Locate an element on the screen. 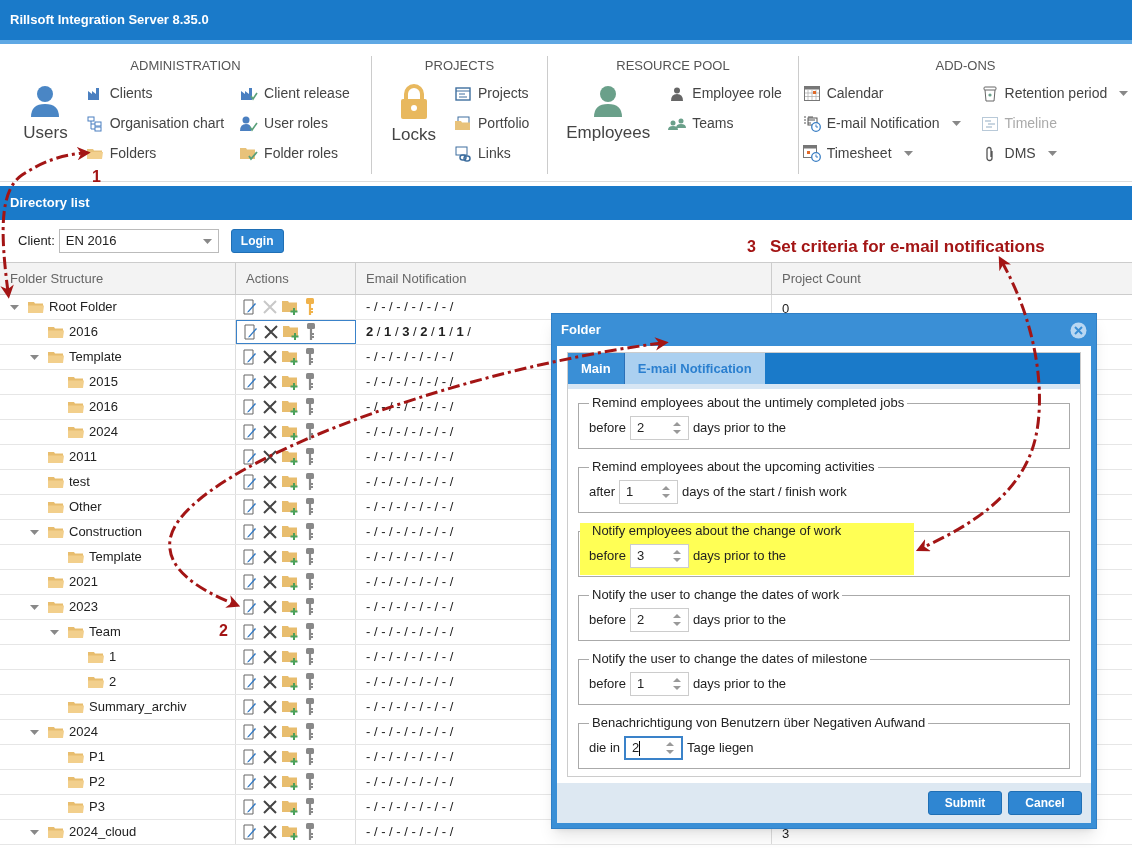  ribbon-button: E-mail Notification is located at coordinates (881, 123).